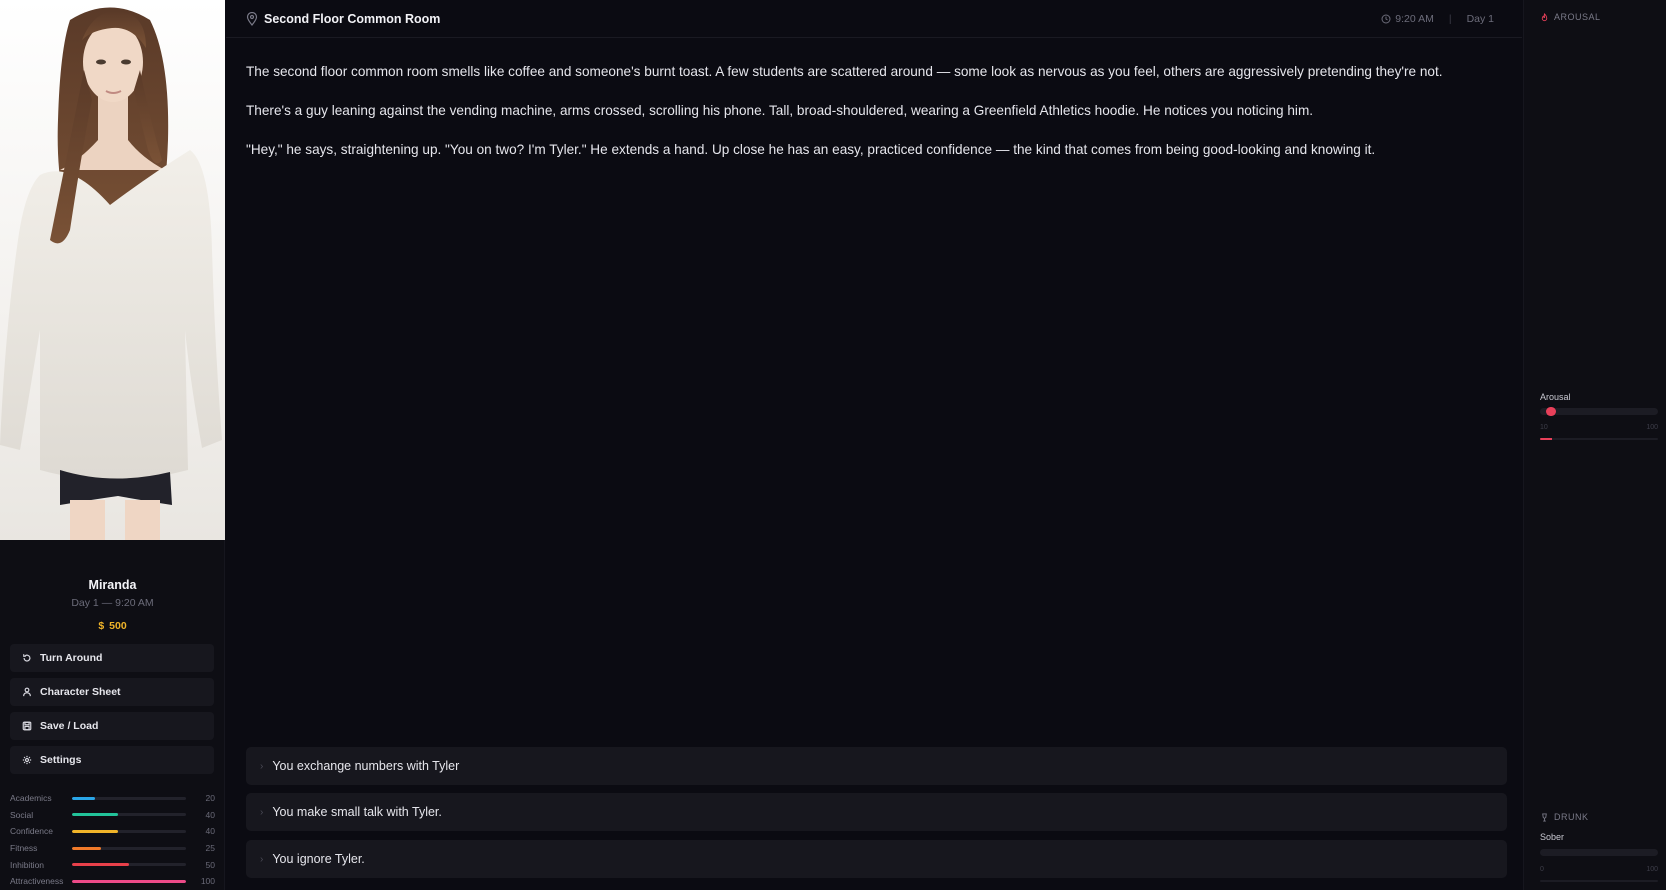 Image resolution: width=1666 pixels, height=890 pixels. Describe the element at coordinates (80, 692) in the screenshot. I see `character-sheet-label: Character Sheet` at that location.